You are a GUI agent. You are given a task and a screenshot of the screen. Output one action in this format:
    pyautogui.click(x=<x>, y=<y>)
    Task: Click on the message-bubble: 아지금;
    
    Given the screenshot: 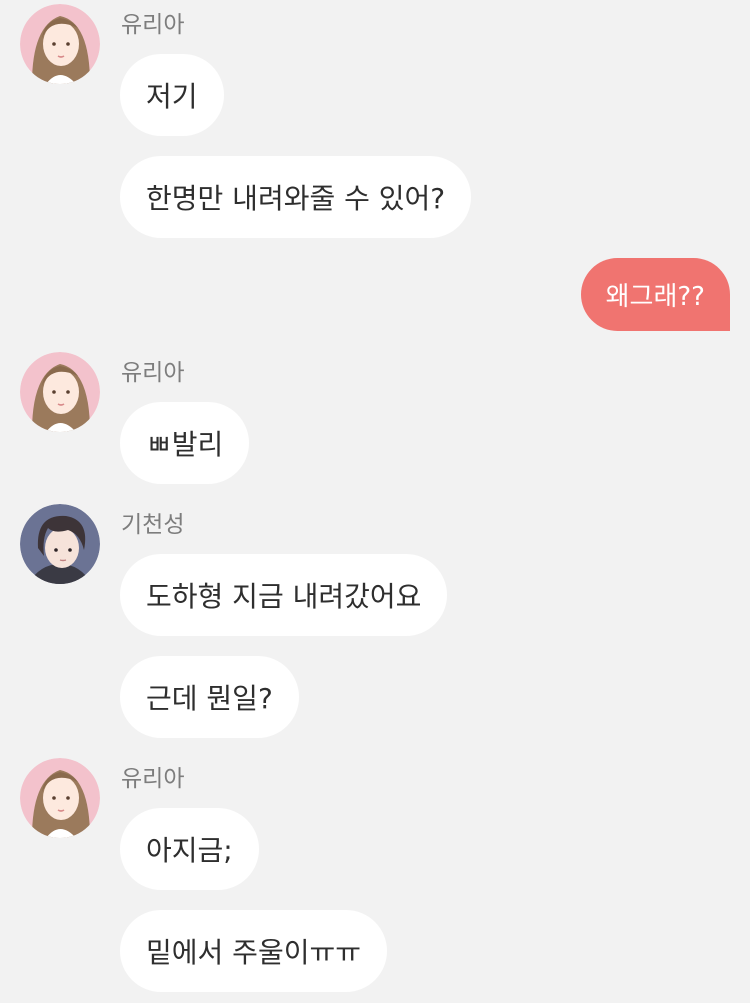 What is the action you would take?
    pyautogui.click(x=189, y=849)
    